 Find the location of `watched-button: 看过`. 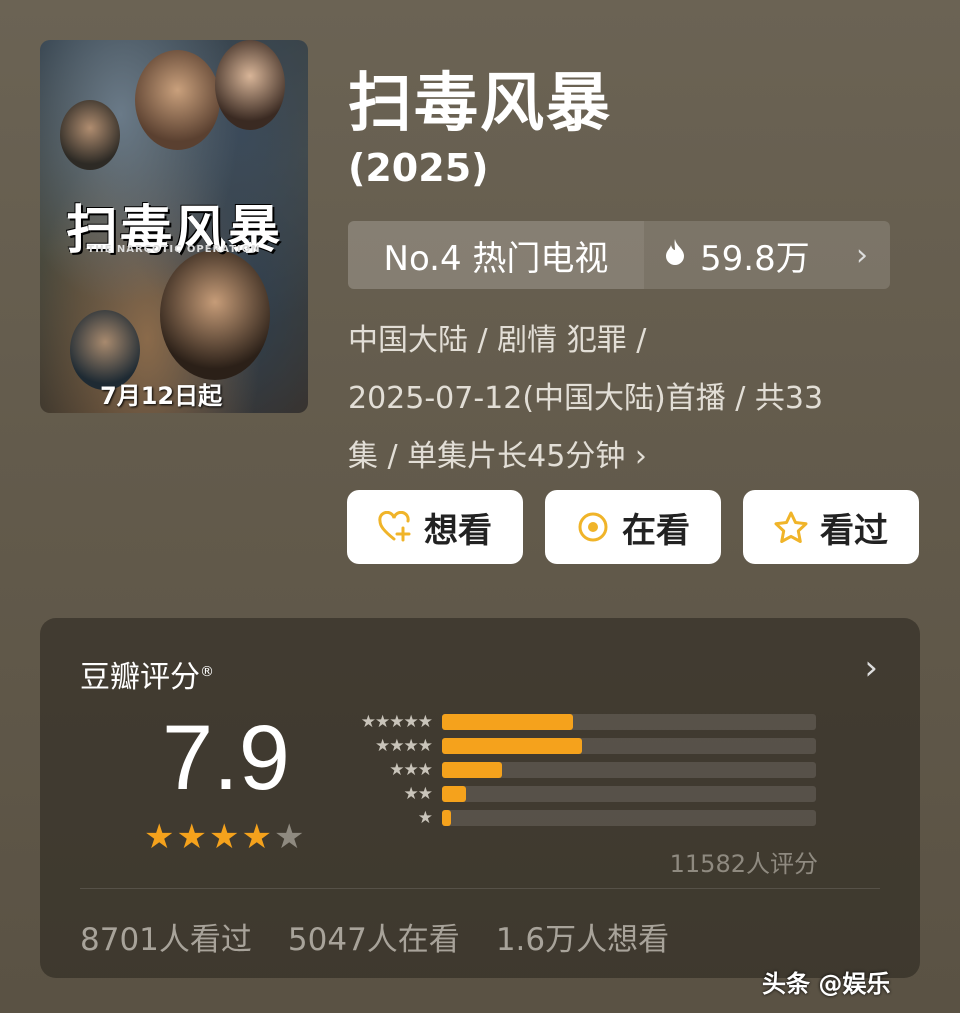

watched-button: 看过 is located at coordinates (831, 527).